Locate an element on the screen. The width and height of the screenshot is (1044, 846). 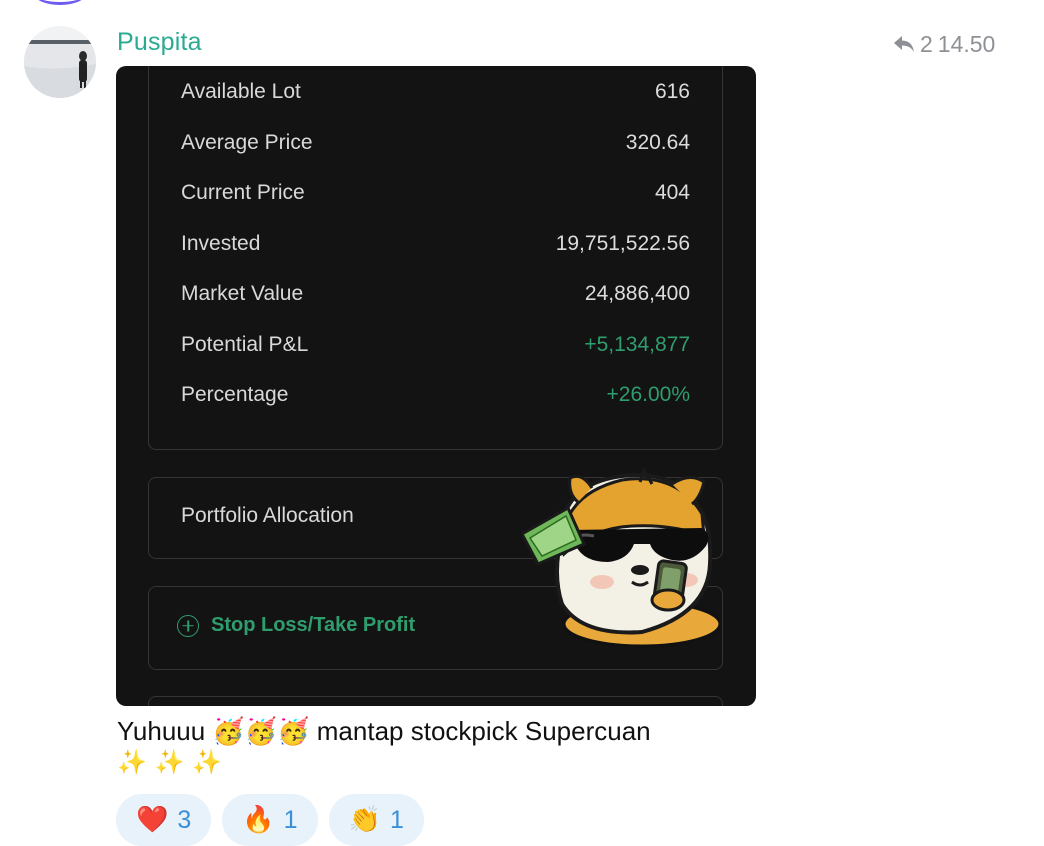
stat-row: Percentage +26.00% is located at coordinates (435, 395).